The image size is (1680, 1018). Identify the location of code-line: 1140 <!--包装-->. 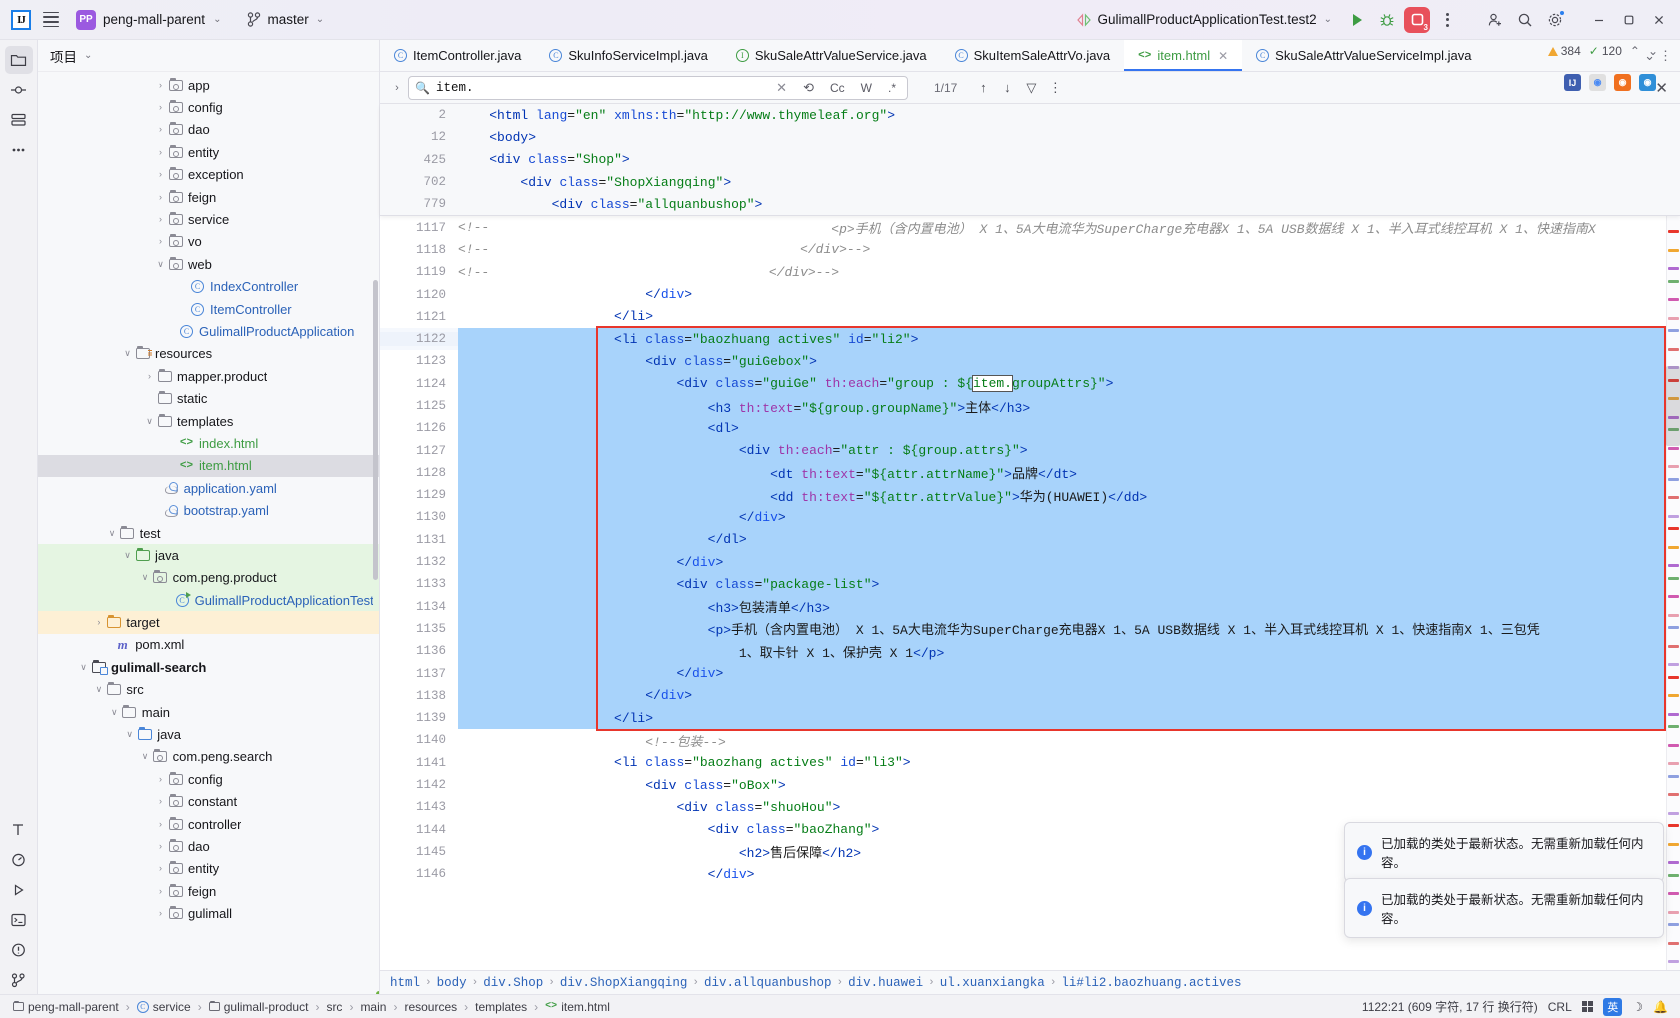
(1030, 740).